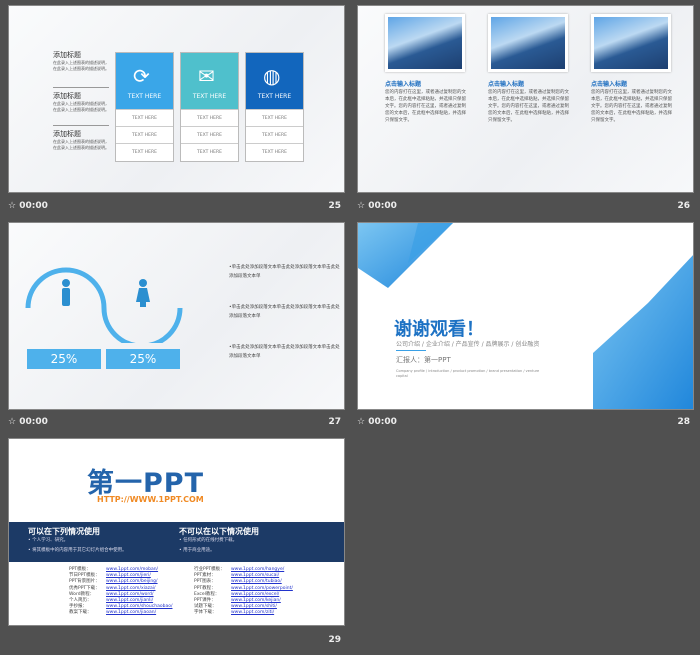  What do you see at coordinates (334, 206) in the screenshot?
I see `slide-number: 25` at bounding box center [334, 206].